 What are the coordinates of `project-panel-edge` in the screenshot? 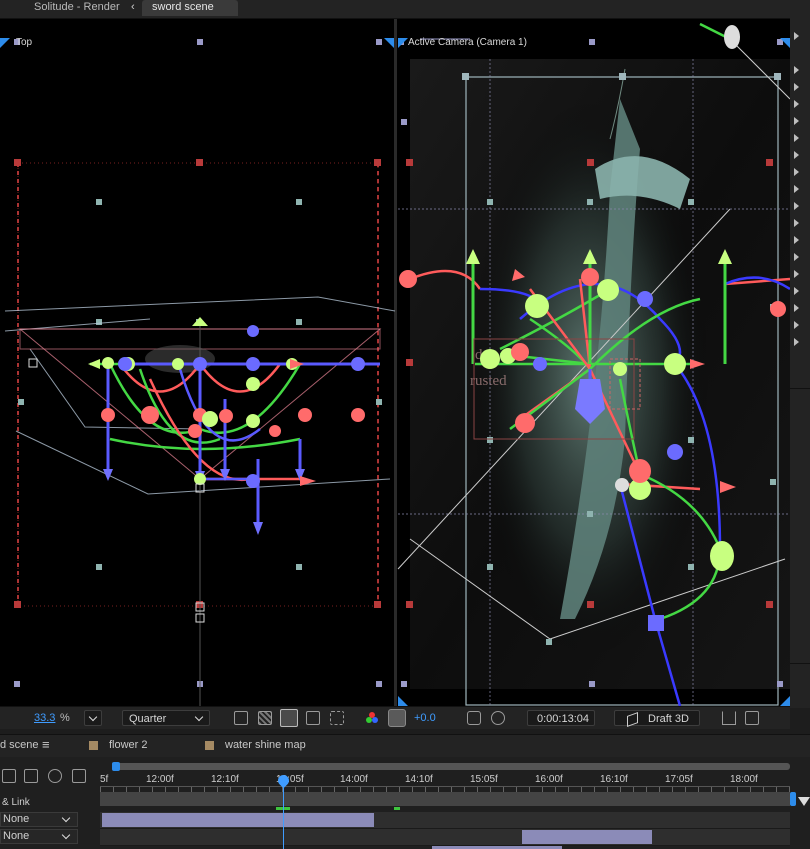 It's located at (800, 363).